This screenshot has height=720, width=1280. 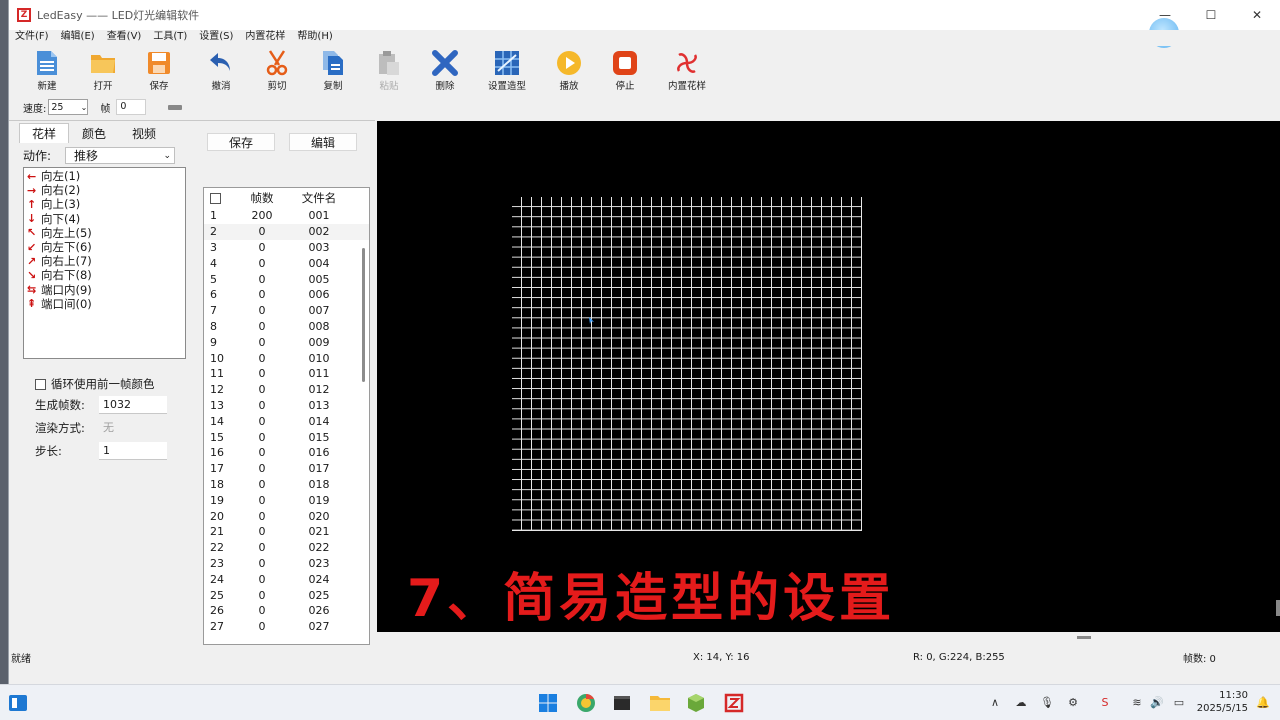 I want to click on list-item: ↙ 向左下(6), so click(x=104, y=247).